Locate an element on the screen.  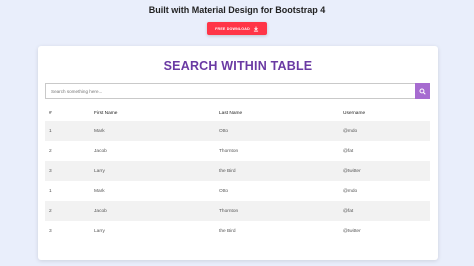
card-title: SEARCH WITHIN TABLE is located at coordinates (238, 66).